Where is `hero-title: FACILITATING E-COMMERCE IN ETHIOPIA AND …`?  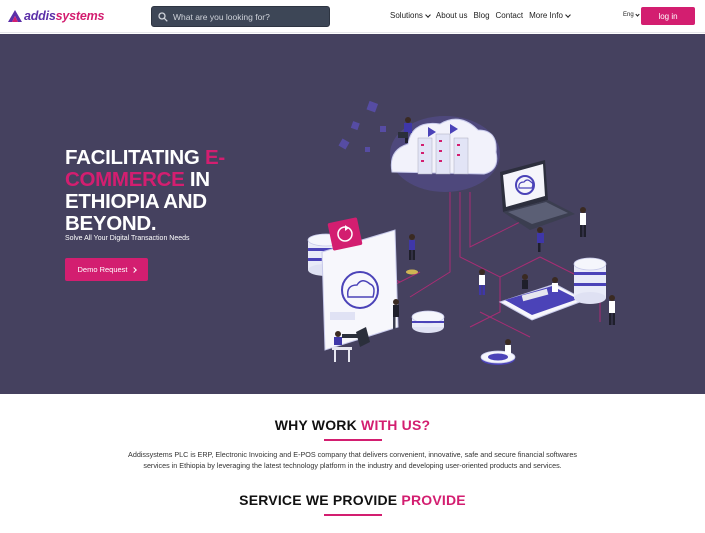 hero-title: FACILITATING E-COMMERCE IN ETHIOPIA AND … is located at coordinates (145, 190).